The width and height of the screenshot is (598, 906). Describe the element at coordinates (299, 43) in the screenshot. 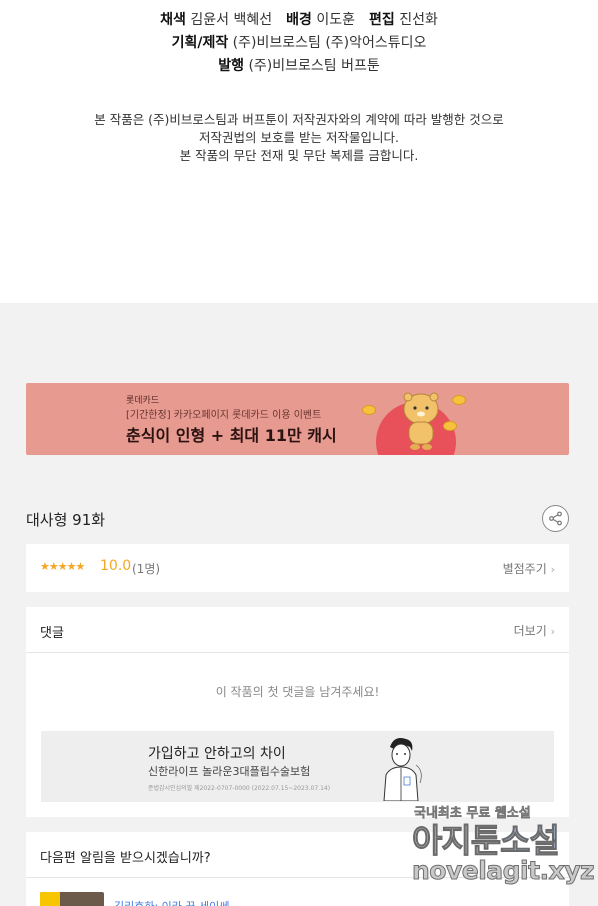

I see `credit-line-production: 기획/제작 (주)비브로스팀 (주)악어스튜디오` at that location.